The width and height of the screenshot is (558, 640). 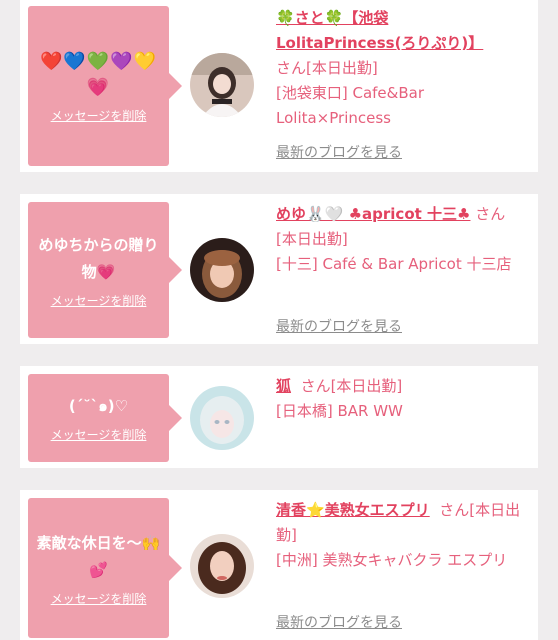 What do you see at coordinates (98, 556) in the screenshot?
I see `message-text: 素敵な休日を〜🙌💕` at bounding box center [98, 556].